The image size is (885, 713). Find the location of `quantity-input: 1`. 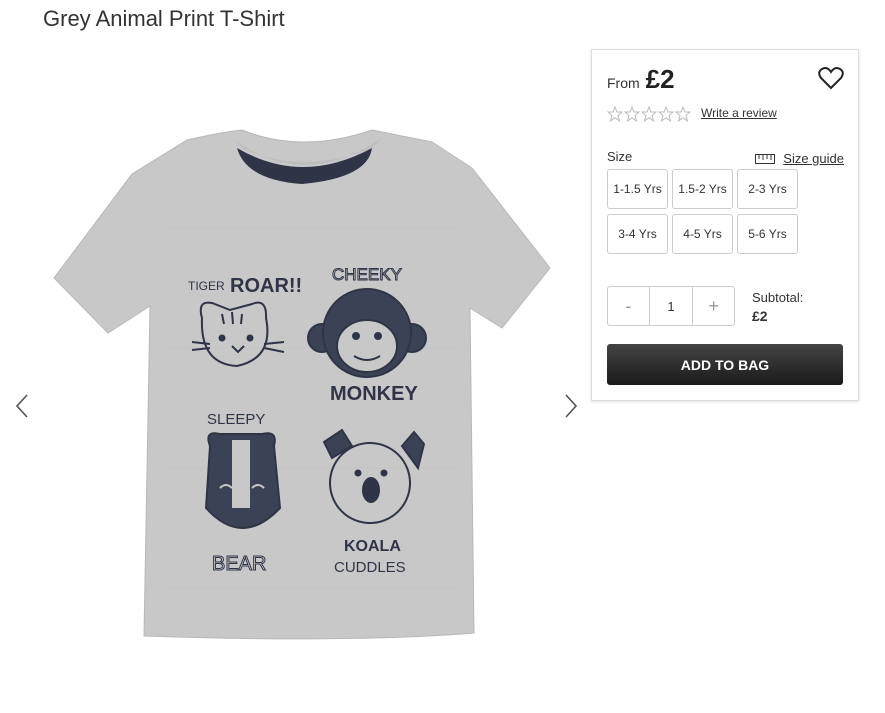

quantity-input: 1 is located at coordinates (671, 306).